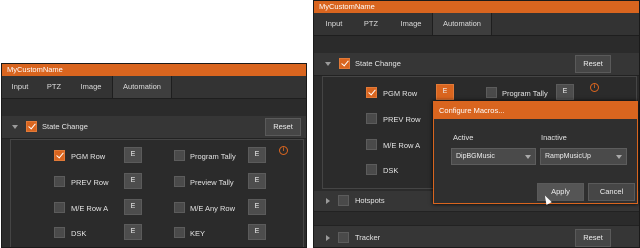 Image resolution: width=640 pixels, height=248 pixels. I want to click on left-window-title: MyCustomName, so click(154, 70).